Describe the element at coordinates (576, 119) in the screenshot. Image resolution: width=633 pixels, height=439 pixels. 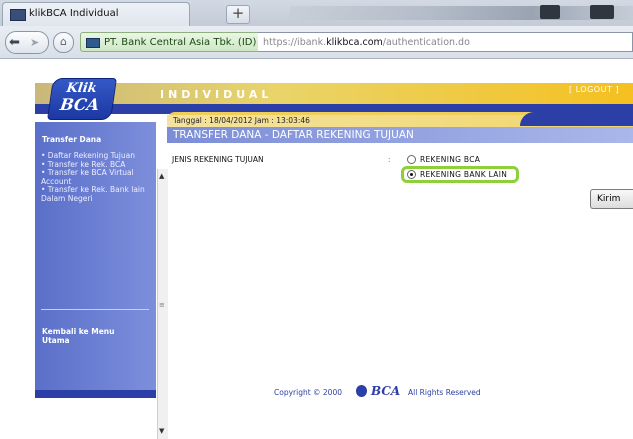
I see `content-header-accent` at that location.